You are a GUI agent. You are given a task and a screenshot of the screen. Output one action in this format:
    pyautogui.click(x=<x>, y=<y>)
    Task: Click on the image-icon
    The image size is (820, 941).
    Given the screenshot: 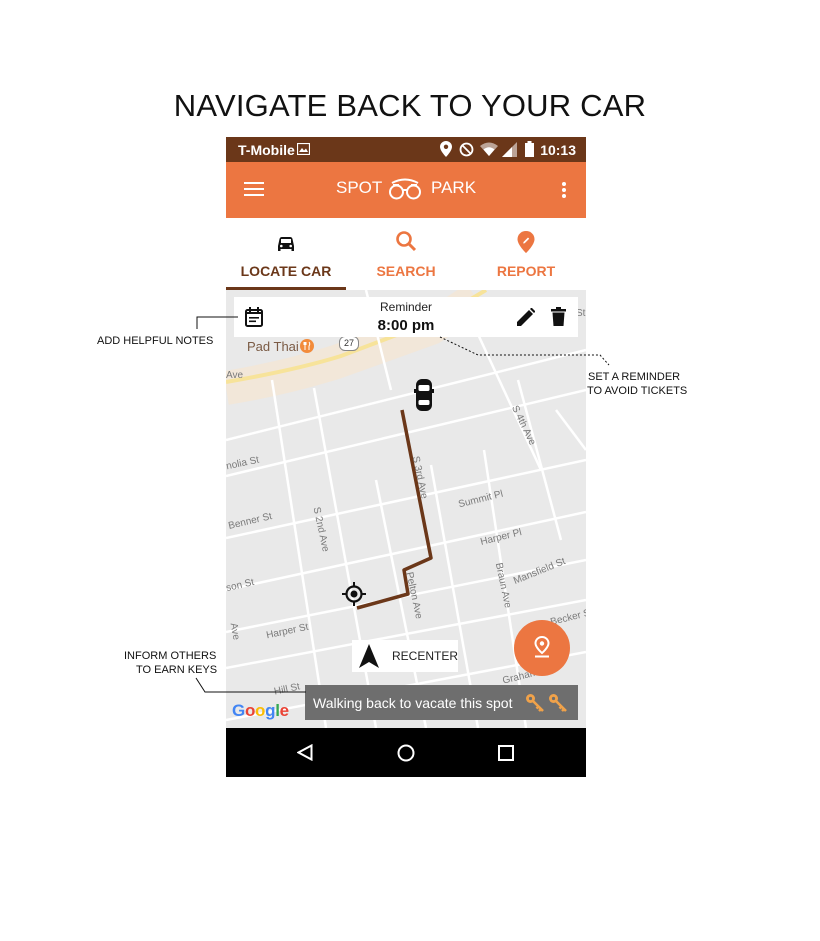 What is the action you would take?
    pyautogui.click(x=303, y=149)
    